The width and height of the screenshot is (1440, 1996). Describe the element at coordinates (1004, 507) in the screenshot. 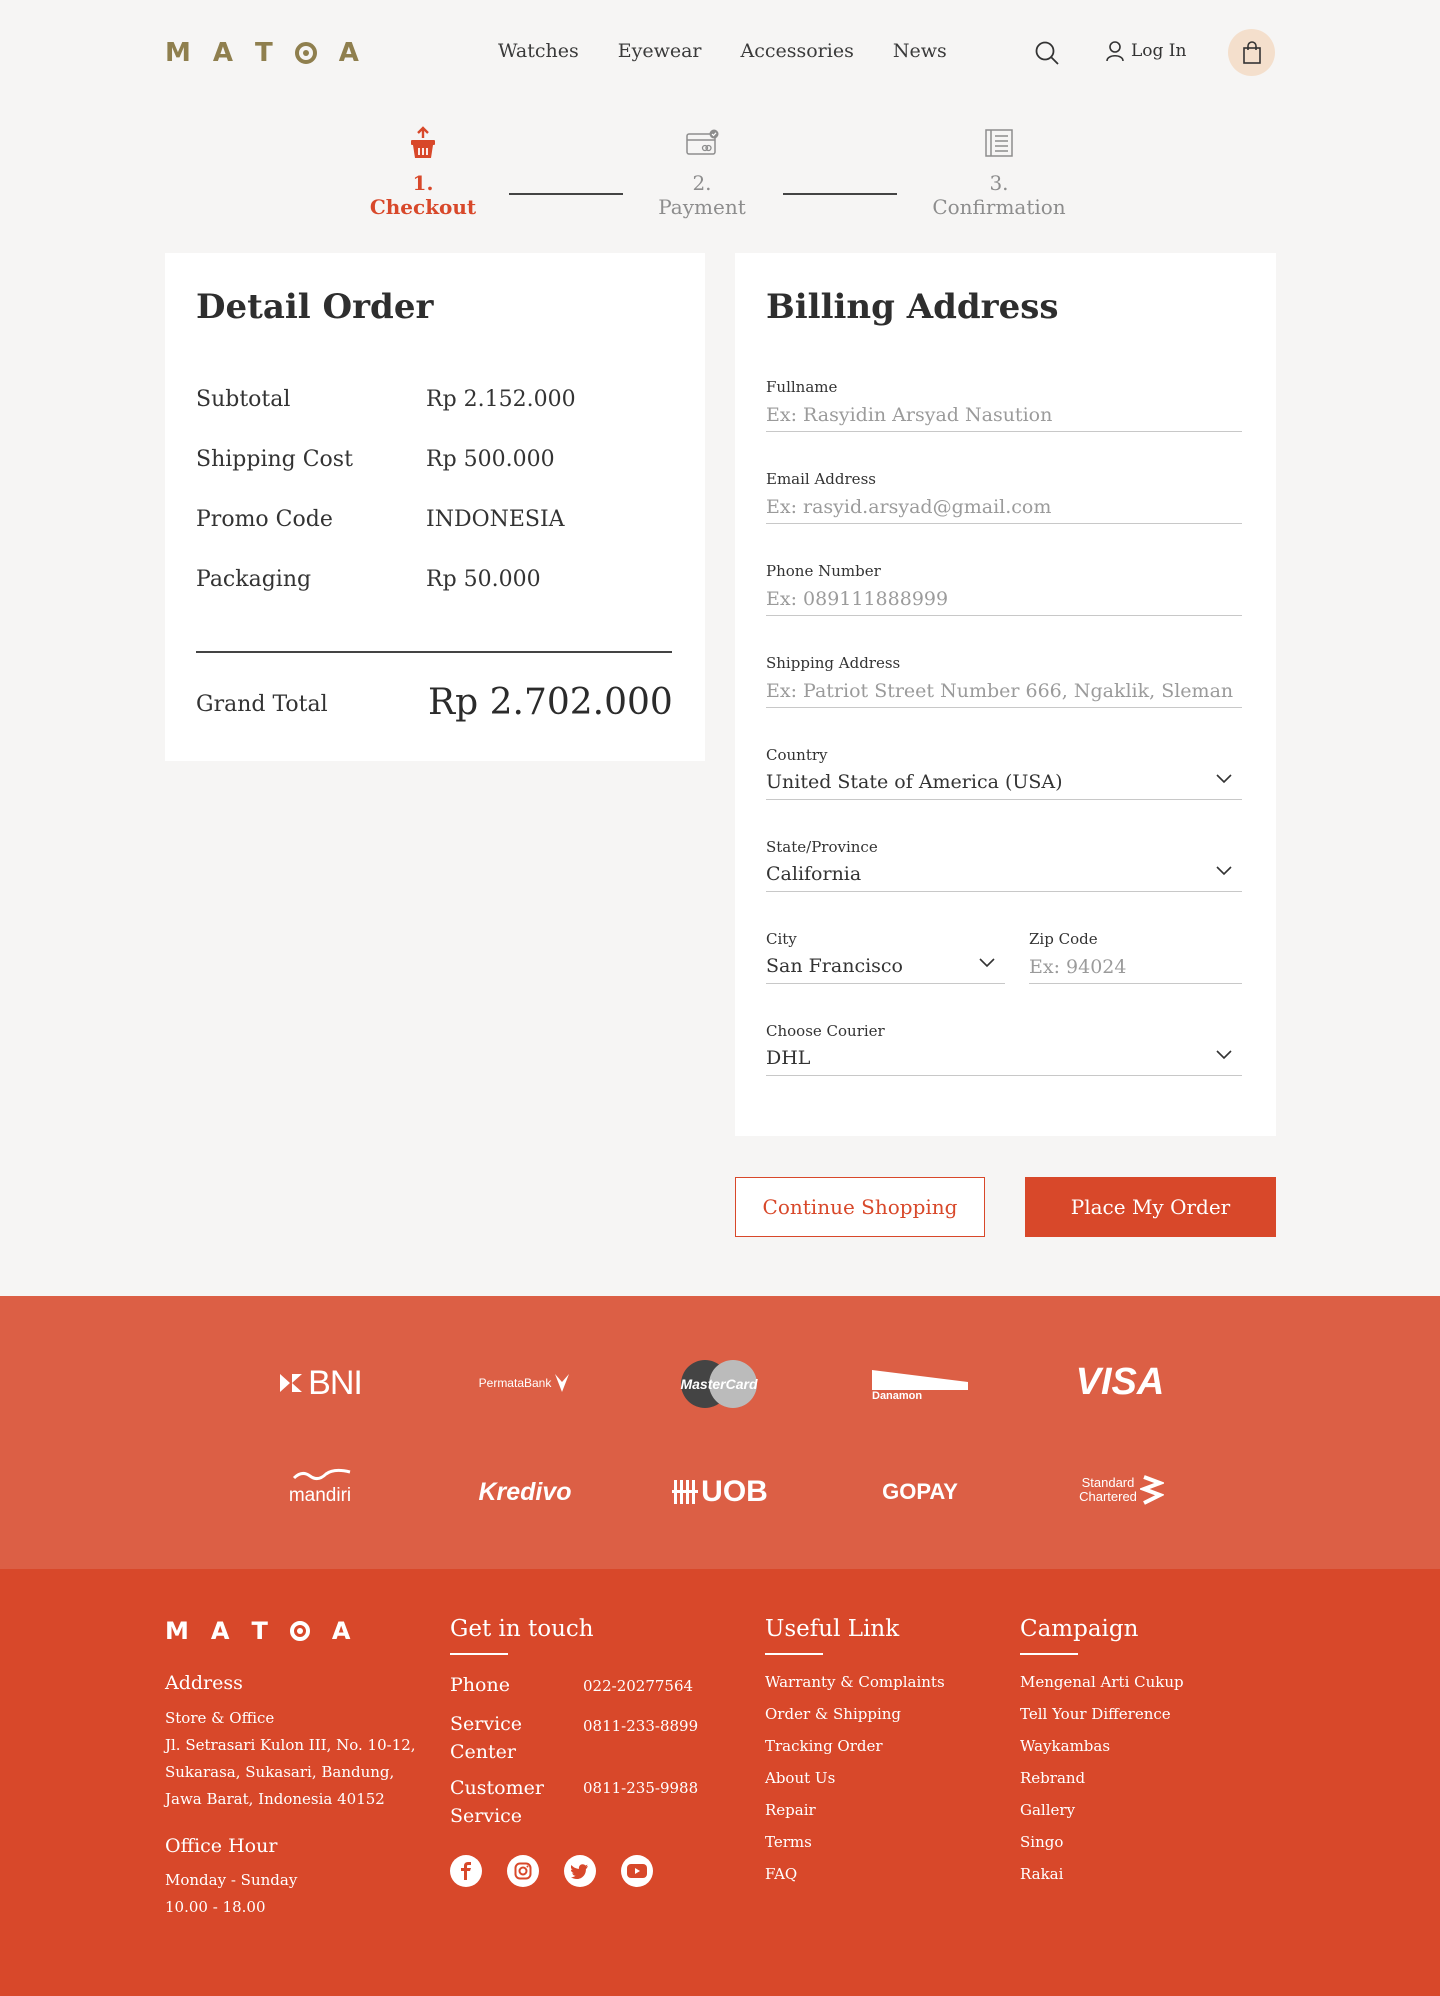

I see `email-input` at that location.